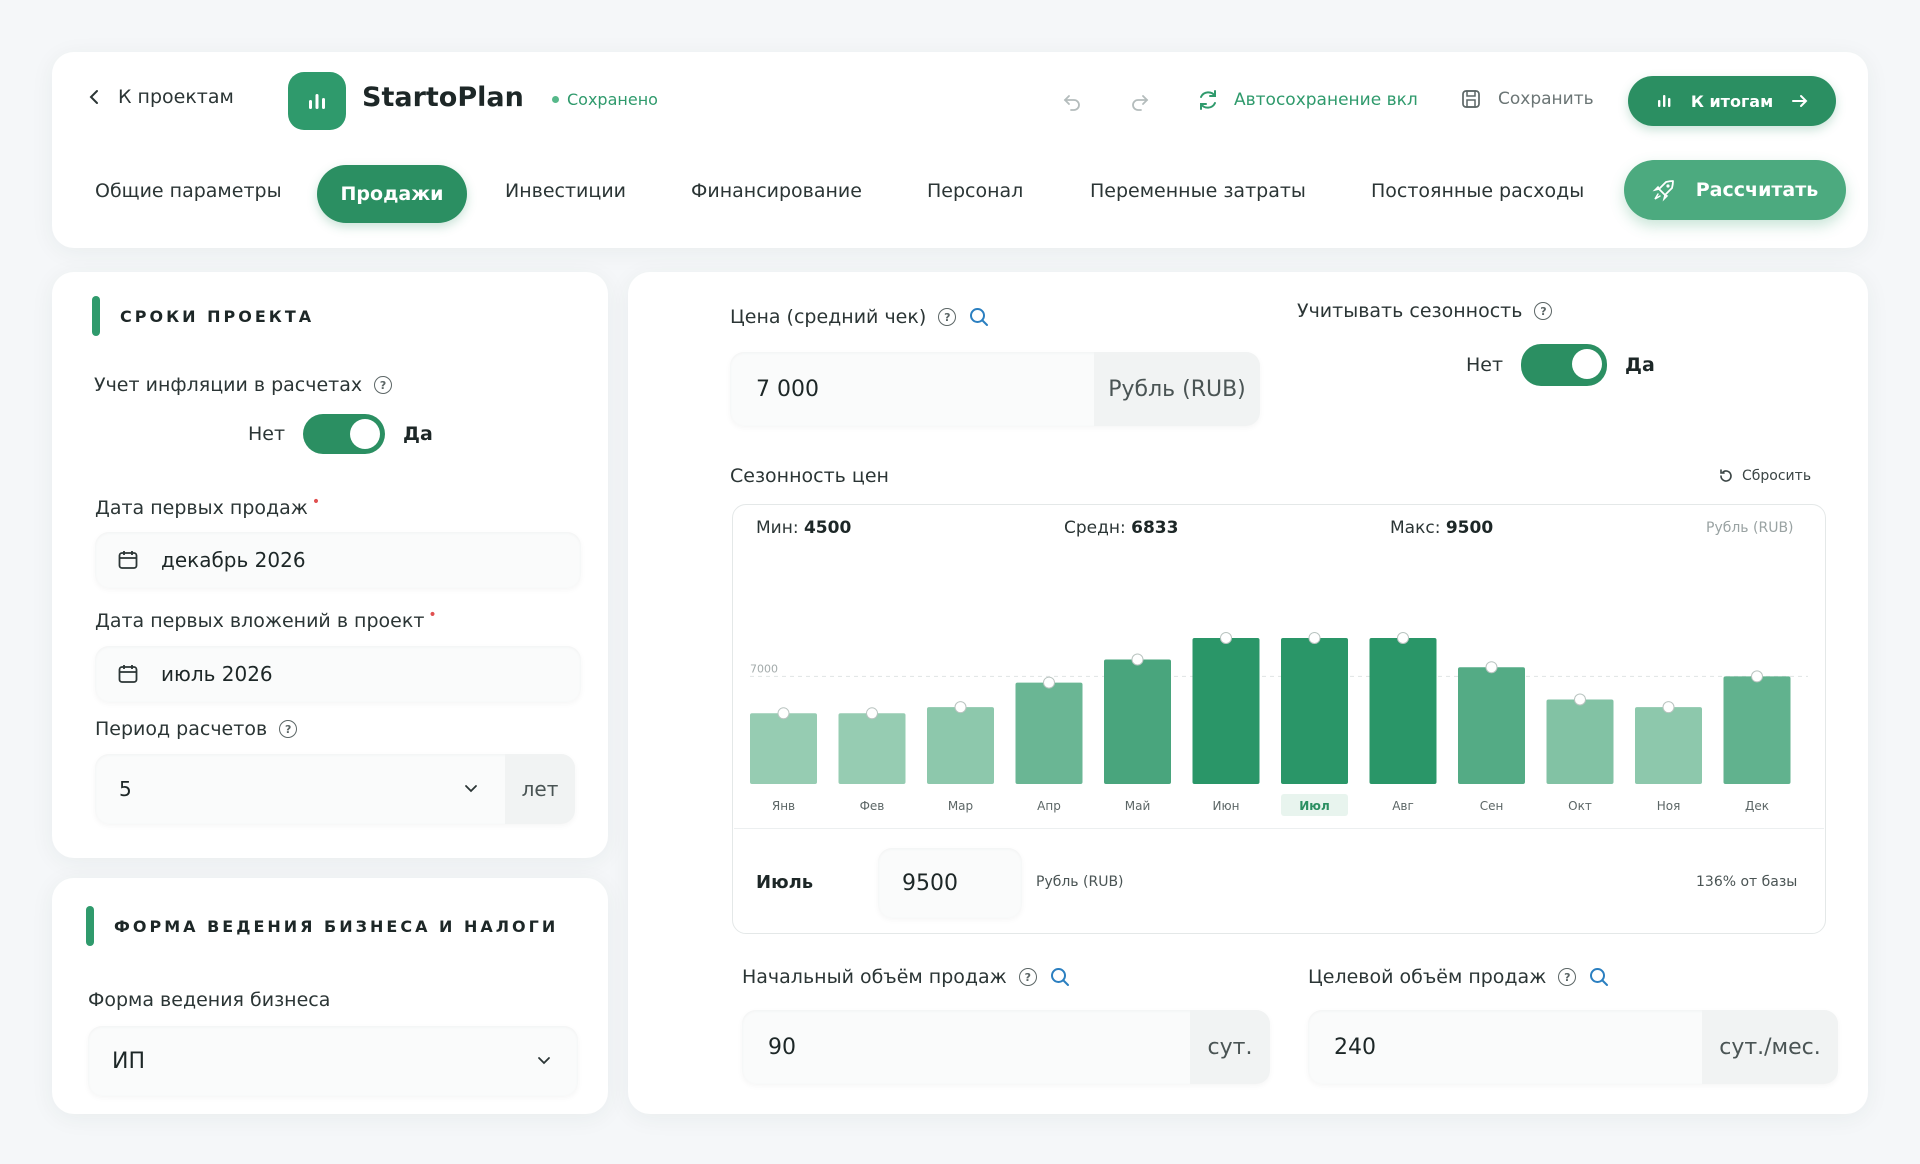 The width and height of the screenshot is (1920, 1164). Describe the element at coordinates (1121, 528) in the screenshot. I see `chart-avg: Средн: 6833` at that location.